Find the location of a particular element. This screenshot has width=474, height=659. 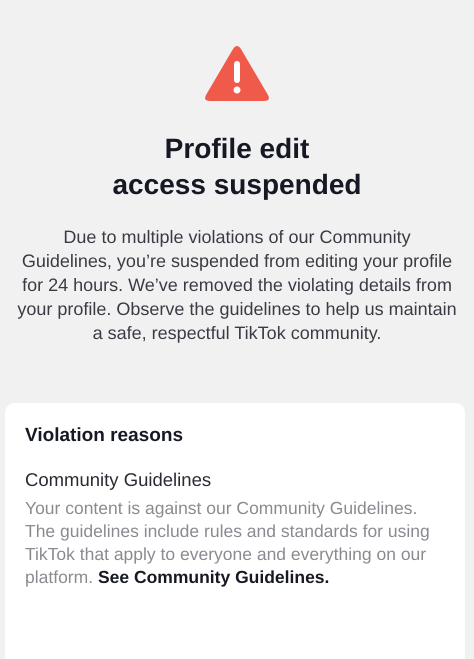

warning-icon is located at coordinates (237, 73).